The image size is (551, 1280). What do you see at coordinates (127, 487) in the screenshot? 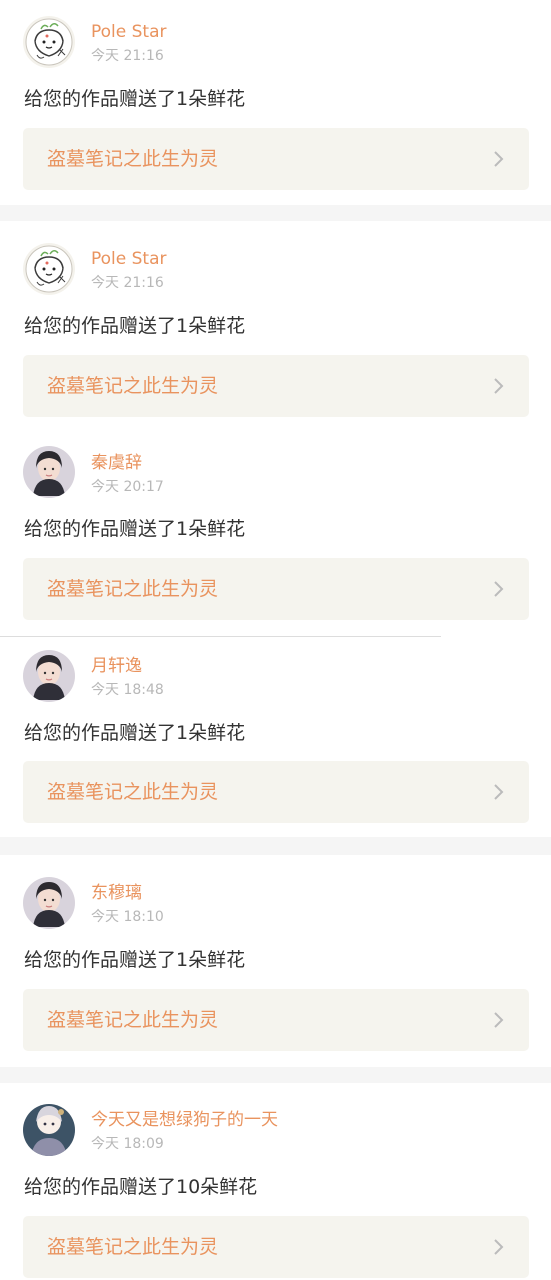
I see `notification-time: 今天 20:17` at bounding box center [127, 487].